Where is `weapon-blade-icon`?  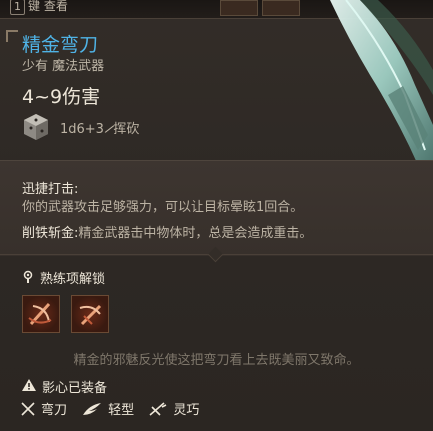
weapon-blade-icon is located at coordinates (381, 82).